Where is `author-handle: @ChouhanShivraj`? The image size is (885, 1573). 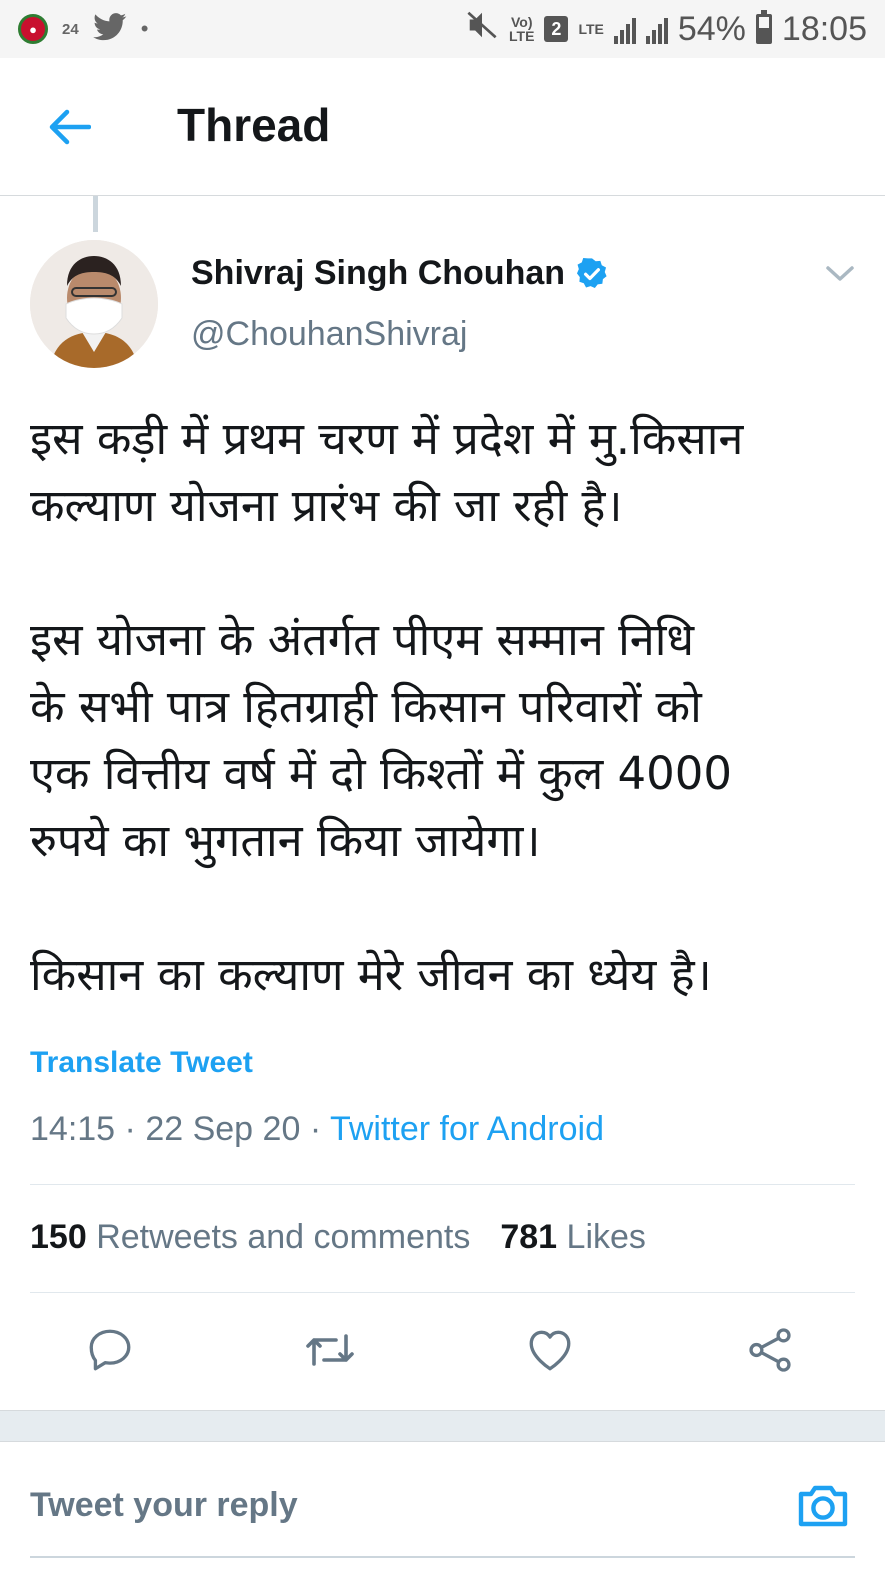 author-handle: @ChouhanShivraj is located at coordinates (329, 334).